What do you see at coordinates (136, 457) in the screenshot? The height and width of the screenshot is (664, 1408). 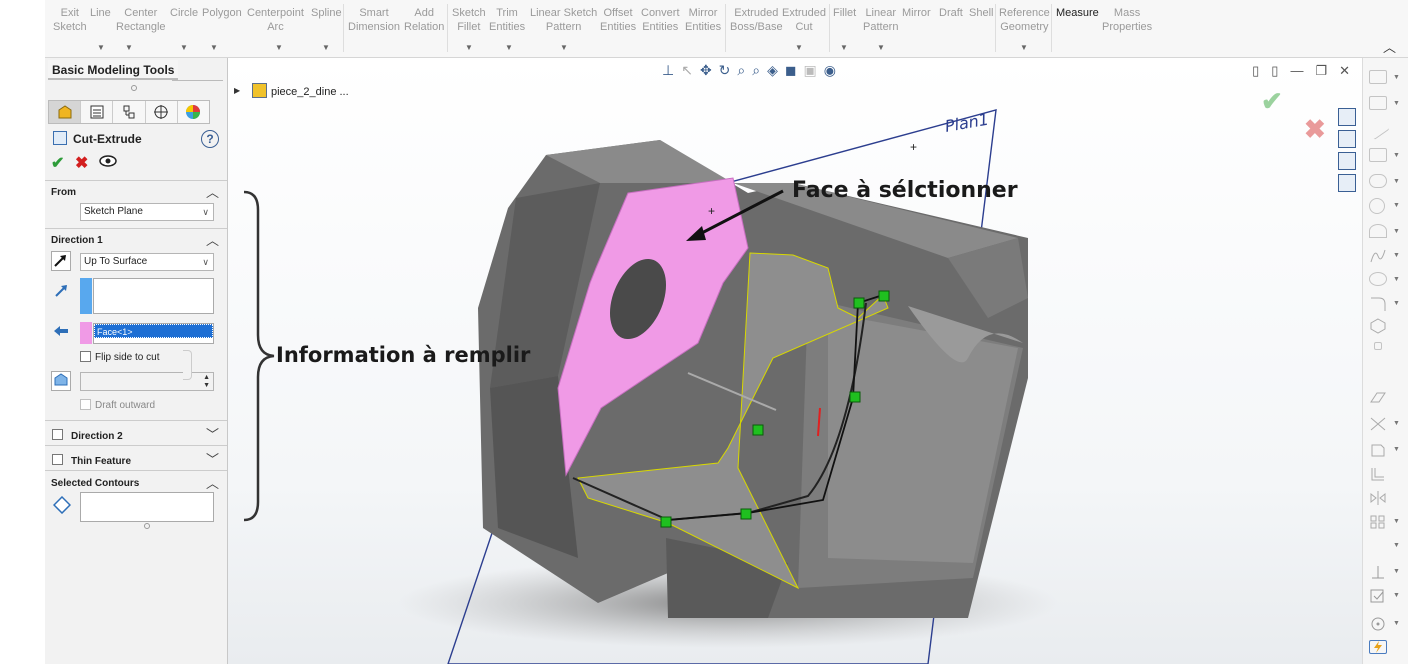 I see `thin-feature-section-header: Thin Feature ﹀` at bounding box center [136, 457].